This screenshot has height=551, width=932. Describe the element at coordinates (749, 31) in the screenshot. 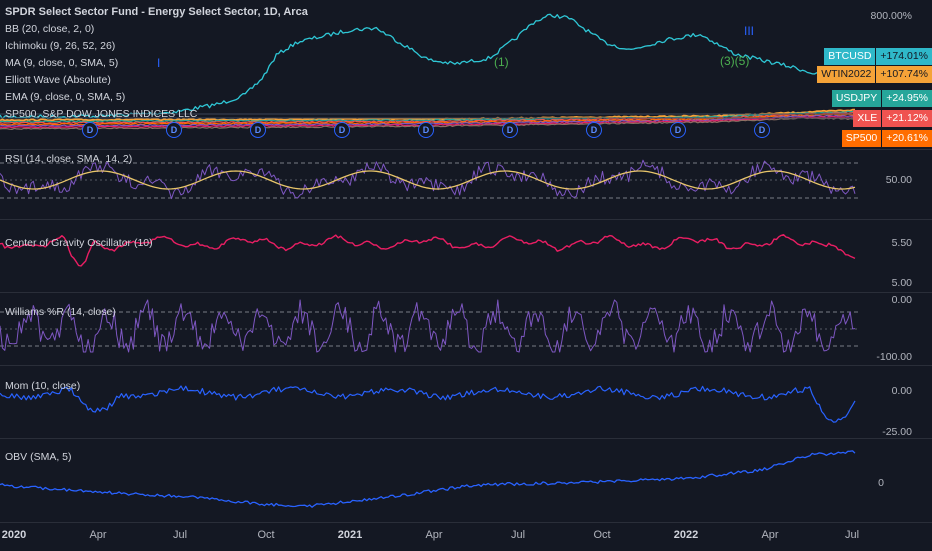

I see `wave-label: III` at that location.